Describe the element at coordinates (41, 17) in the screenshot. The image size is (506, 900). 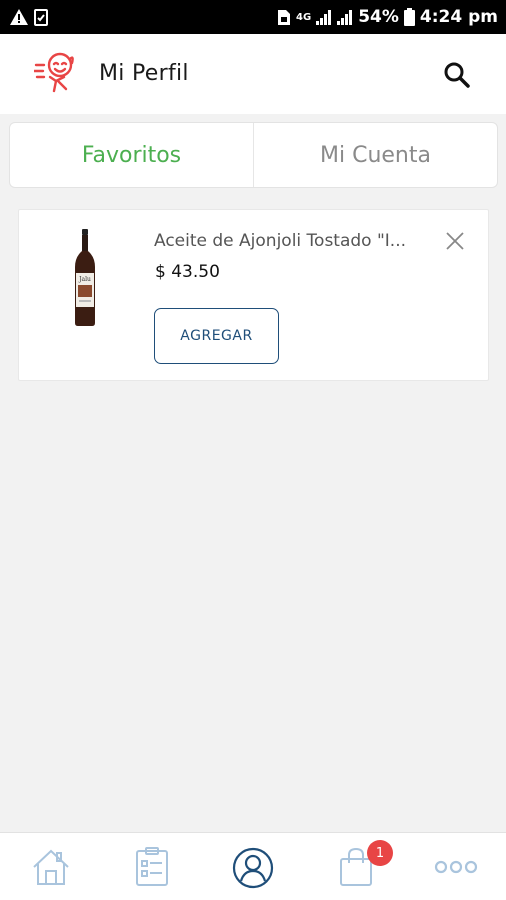
I see `task-icon` at that location.